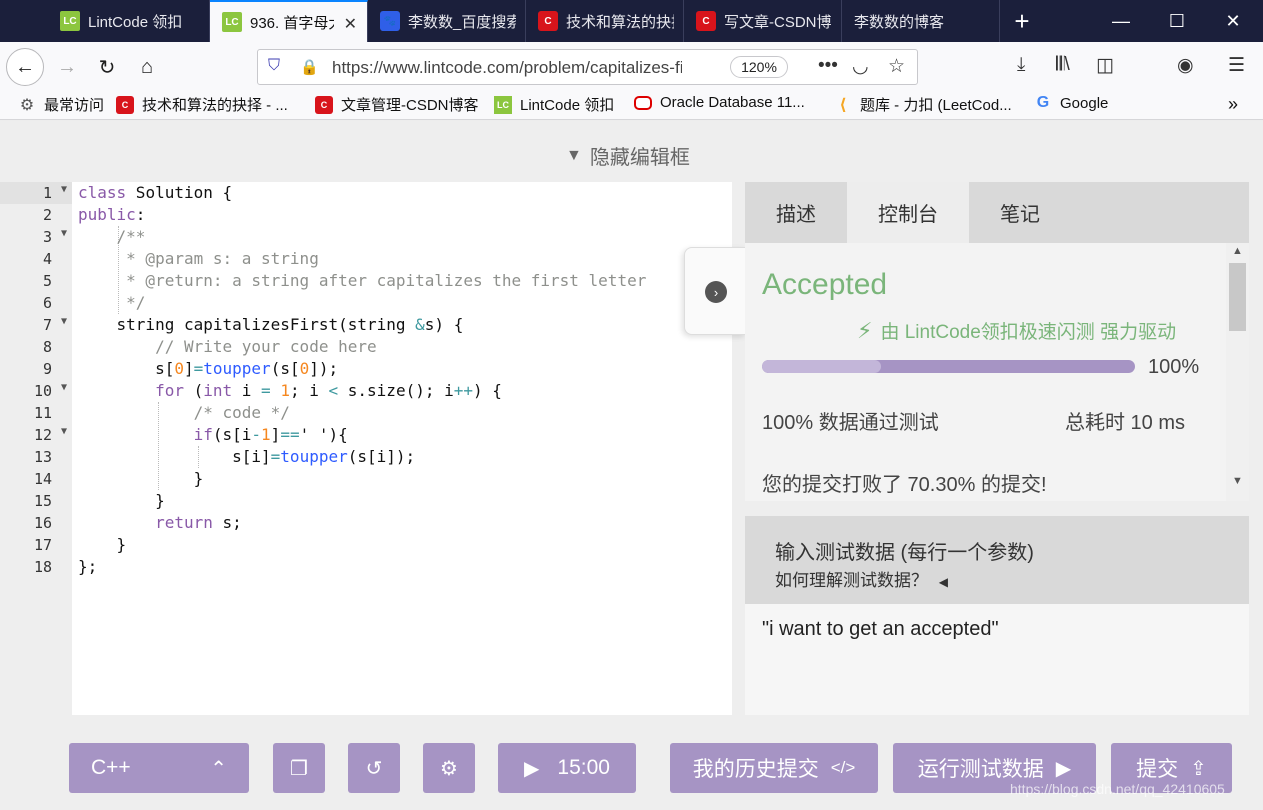 The height and width of the screenshot is (810, 1263). What do you see at coordinates (921, 21) in the screenshot?
I see `tab-blog: 李数数的博客` at bounding box center [921, 21].